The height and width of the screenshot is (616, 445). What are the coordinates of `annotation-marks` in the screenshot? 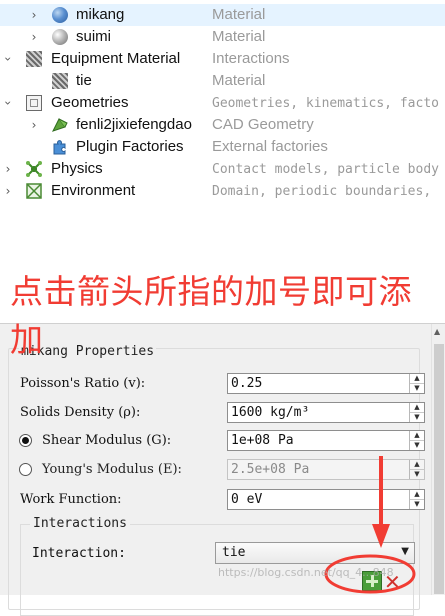 It's located at (370, 525).